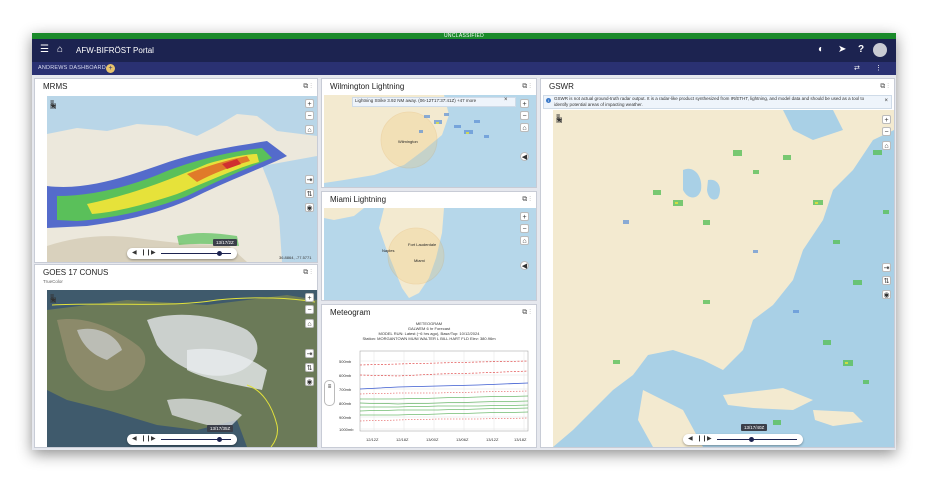 The image size is (928, 482). What do you see at coordinates (842, 50) in the screenshot?
I see `send-icon: ➤` at bounding box center [842, 50].